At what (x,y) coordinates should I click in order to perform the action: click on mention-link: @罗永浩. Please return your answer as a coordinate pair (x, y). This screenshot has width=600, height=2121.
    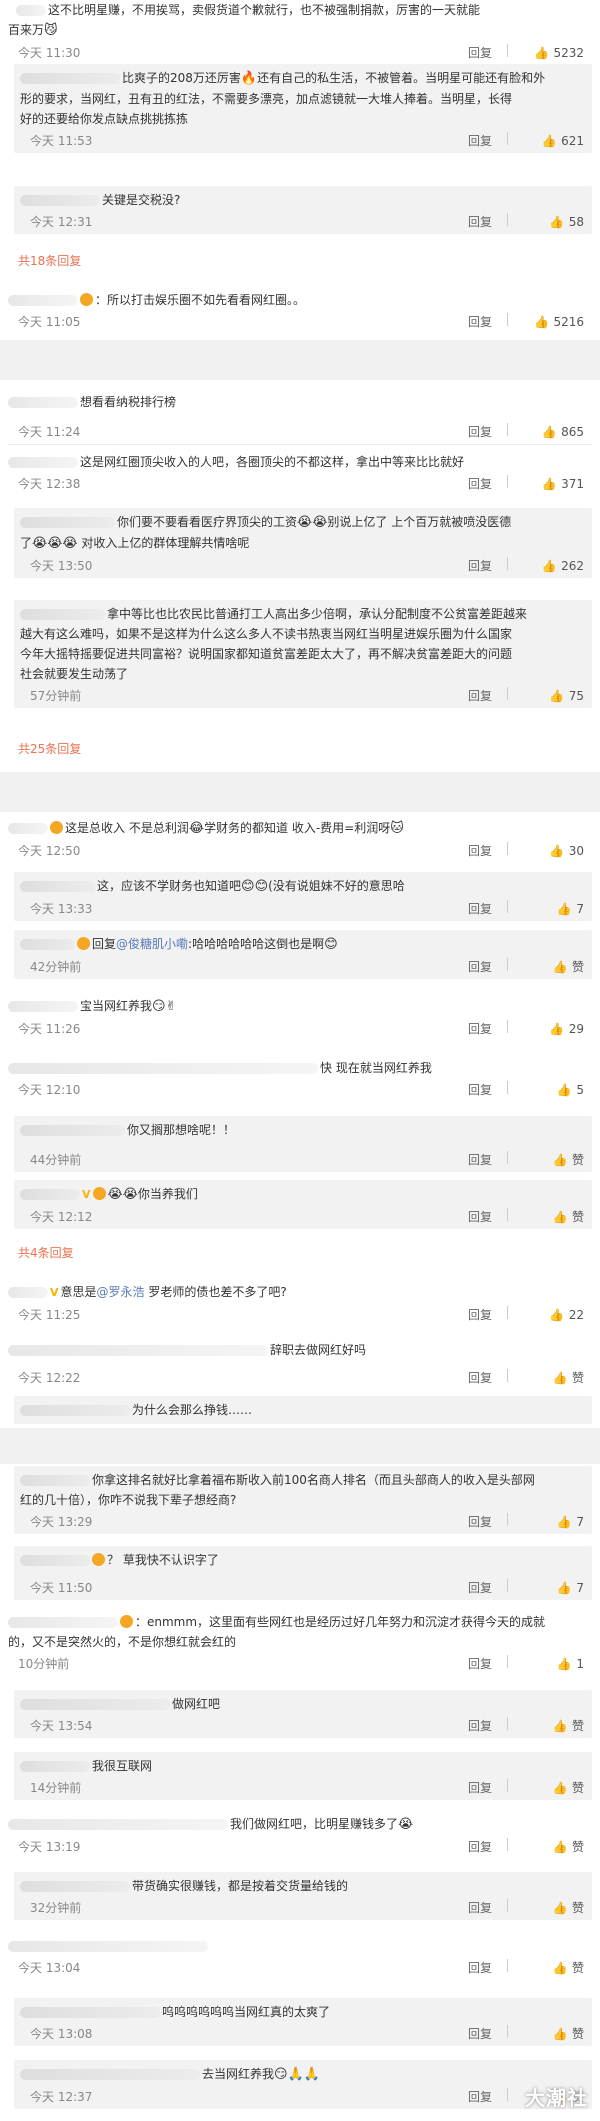
    Looking at the image, I should click on (121, 1292).